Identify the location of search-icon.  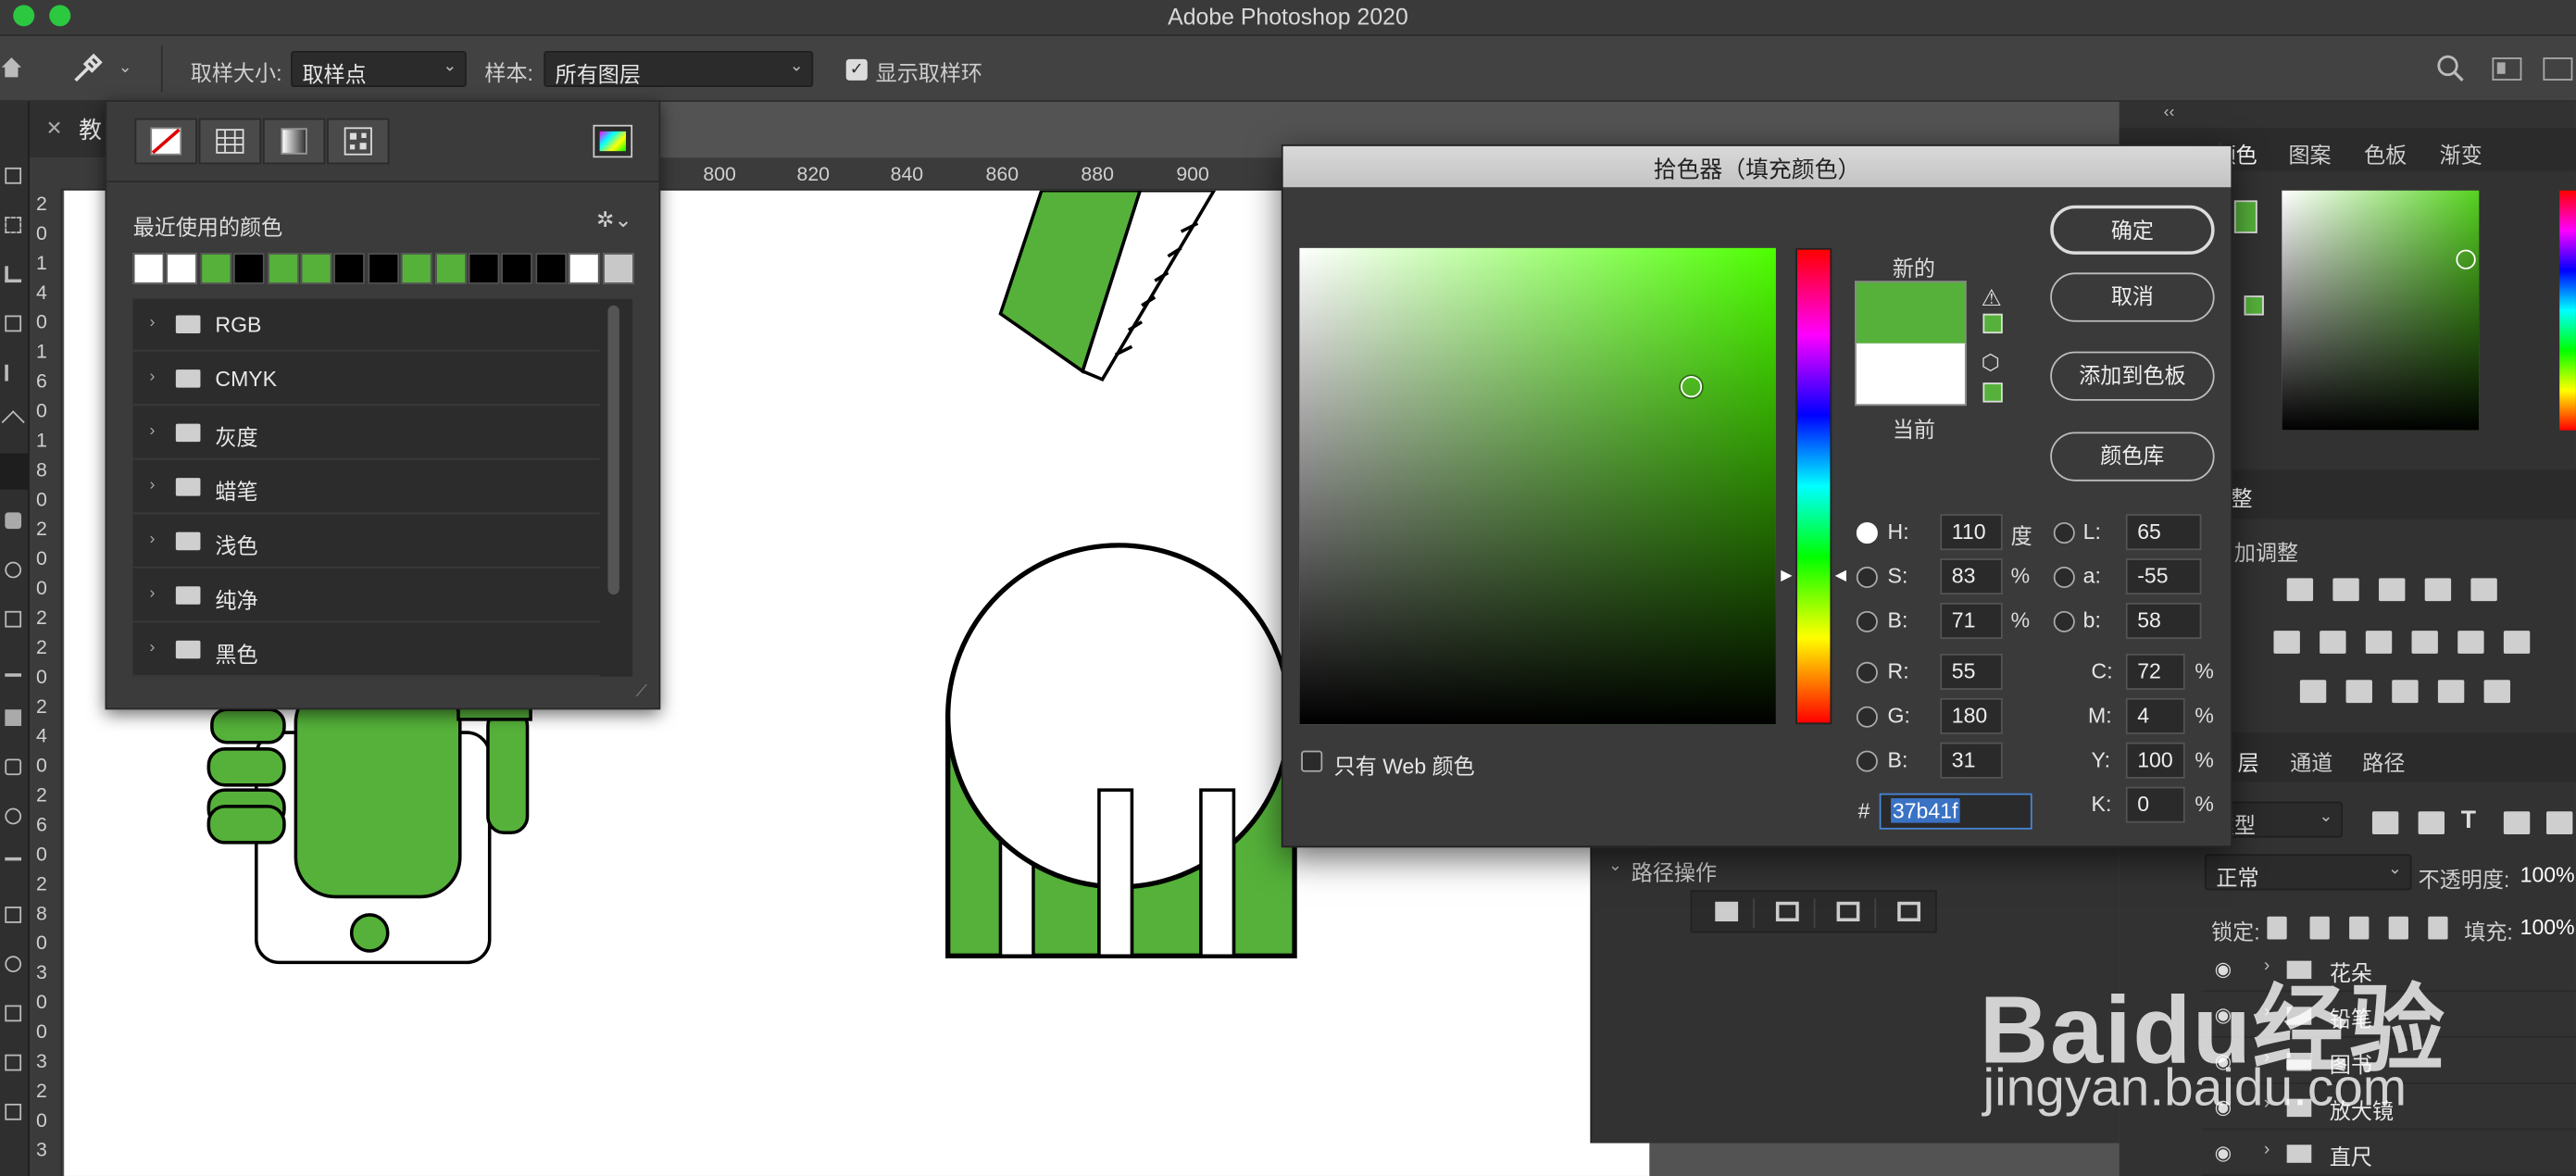
(2451, 69).